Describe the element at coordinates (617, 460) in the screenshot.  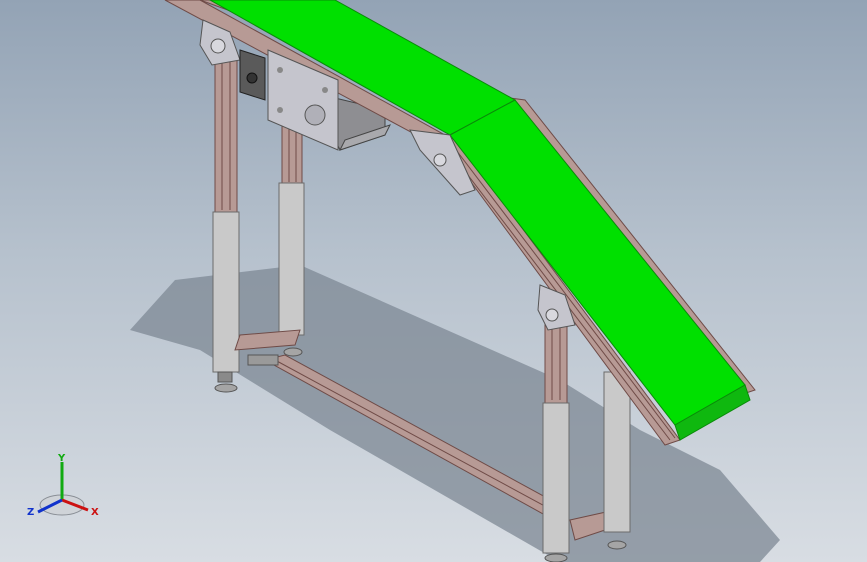
I see `leg-front-right` at that location.